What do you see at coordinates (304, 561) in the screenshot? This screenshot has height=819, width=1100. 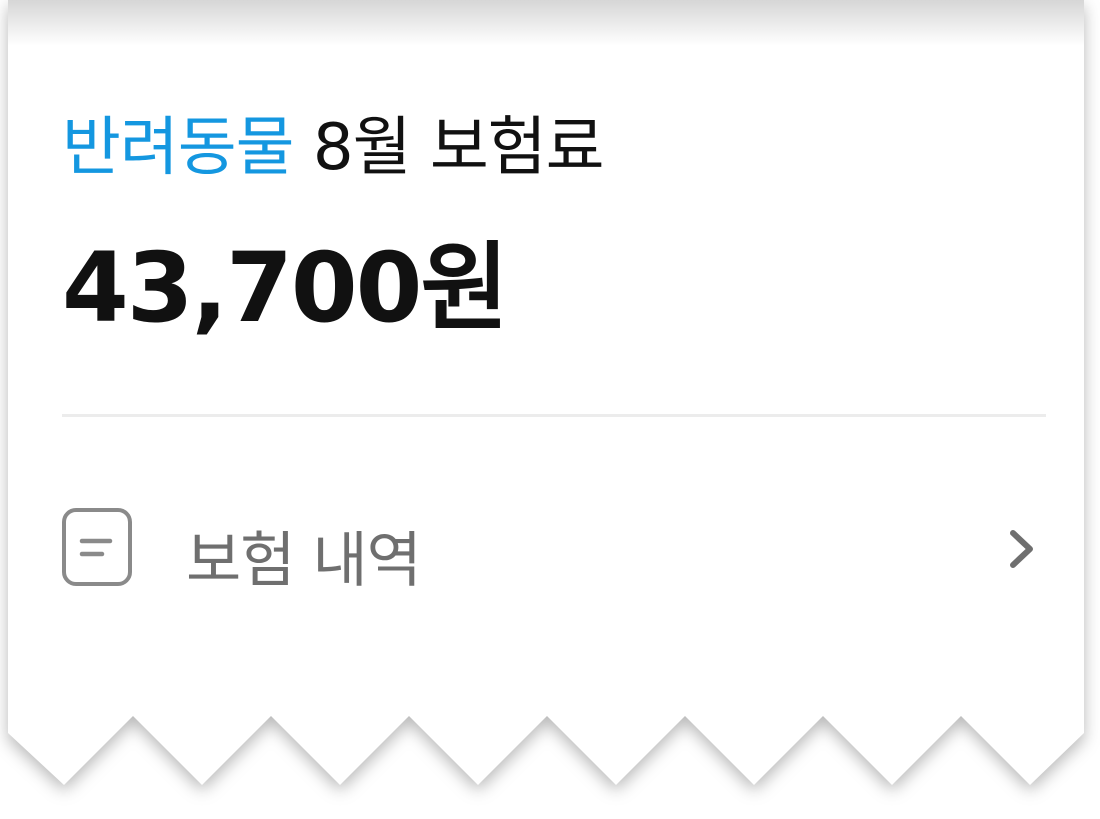 I see `insurance-history-label: 보험 내역` at bounding box center [304, 561].